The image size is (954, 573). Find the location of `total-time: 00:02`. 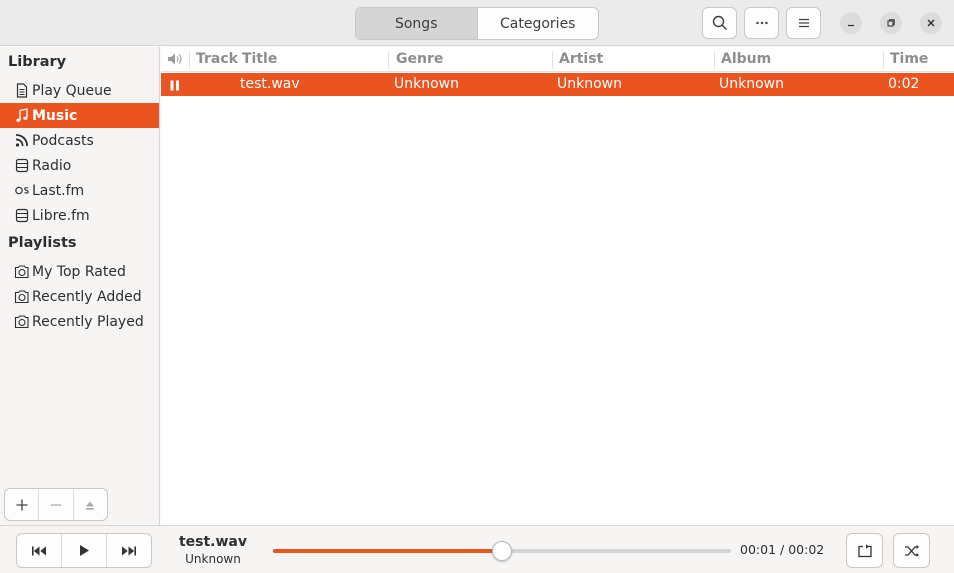

total-time: 00:02 is located at coordinates (806, 549).